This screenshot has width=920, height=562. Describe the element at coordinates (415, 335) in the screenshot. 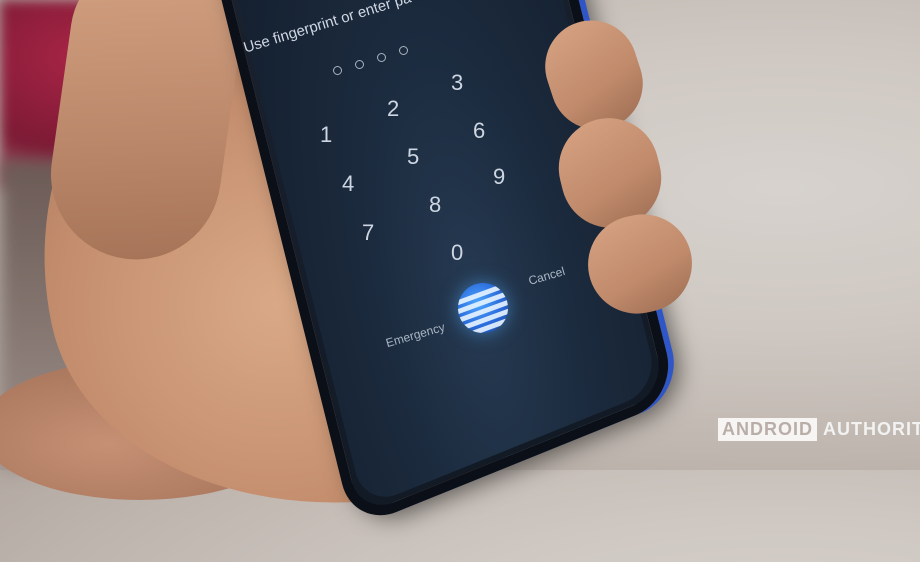

I see `emergency-button: Emergency` at that location.